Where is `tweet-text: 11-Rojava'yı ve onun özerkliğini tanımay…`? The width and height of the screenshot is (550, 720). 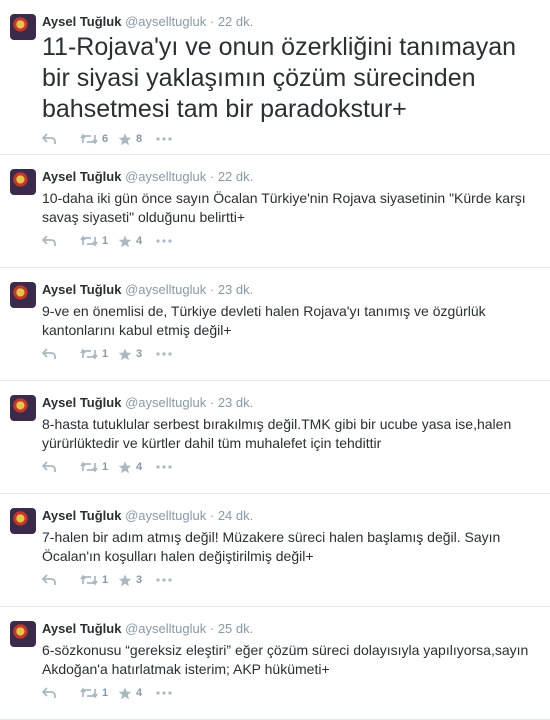
tweet-text: 11-Rojava'yı ve onun özerkliğini tanımay… is located at coordinates (279, 78).